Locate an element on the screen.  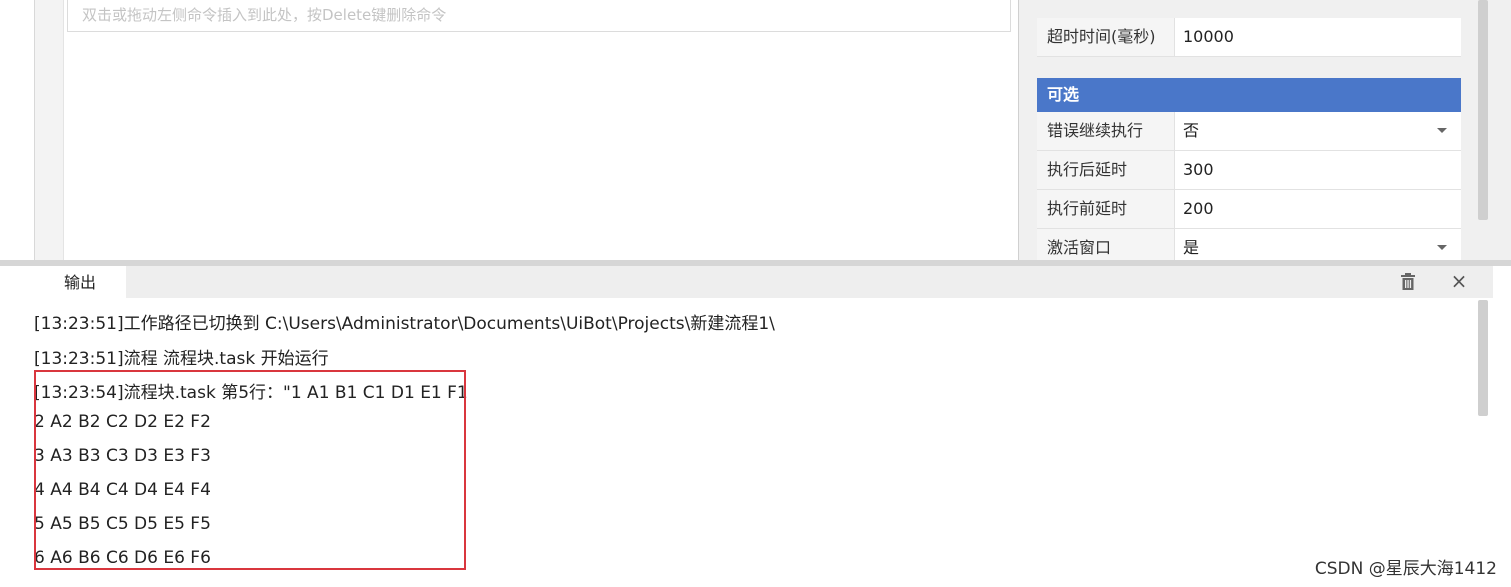
prop-key: 执行前延时 is located at coordinates (1106, 209).